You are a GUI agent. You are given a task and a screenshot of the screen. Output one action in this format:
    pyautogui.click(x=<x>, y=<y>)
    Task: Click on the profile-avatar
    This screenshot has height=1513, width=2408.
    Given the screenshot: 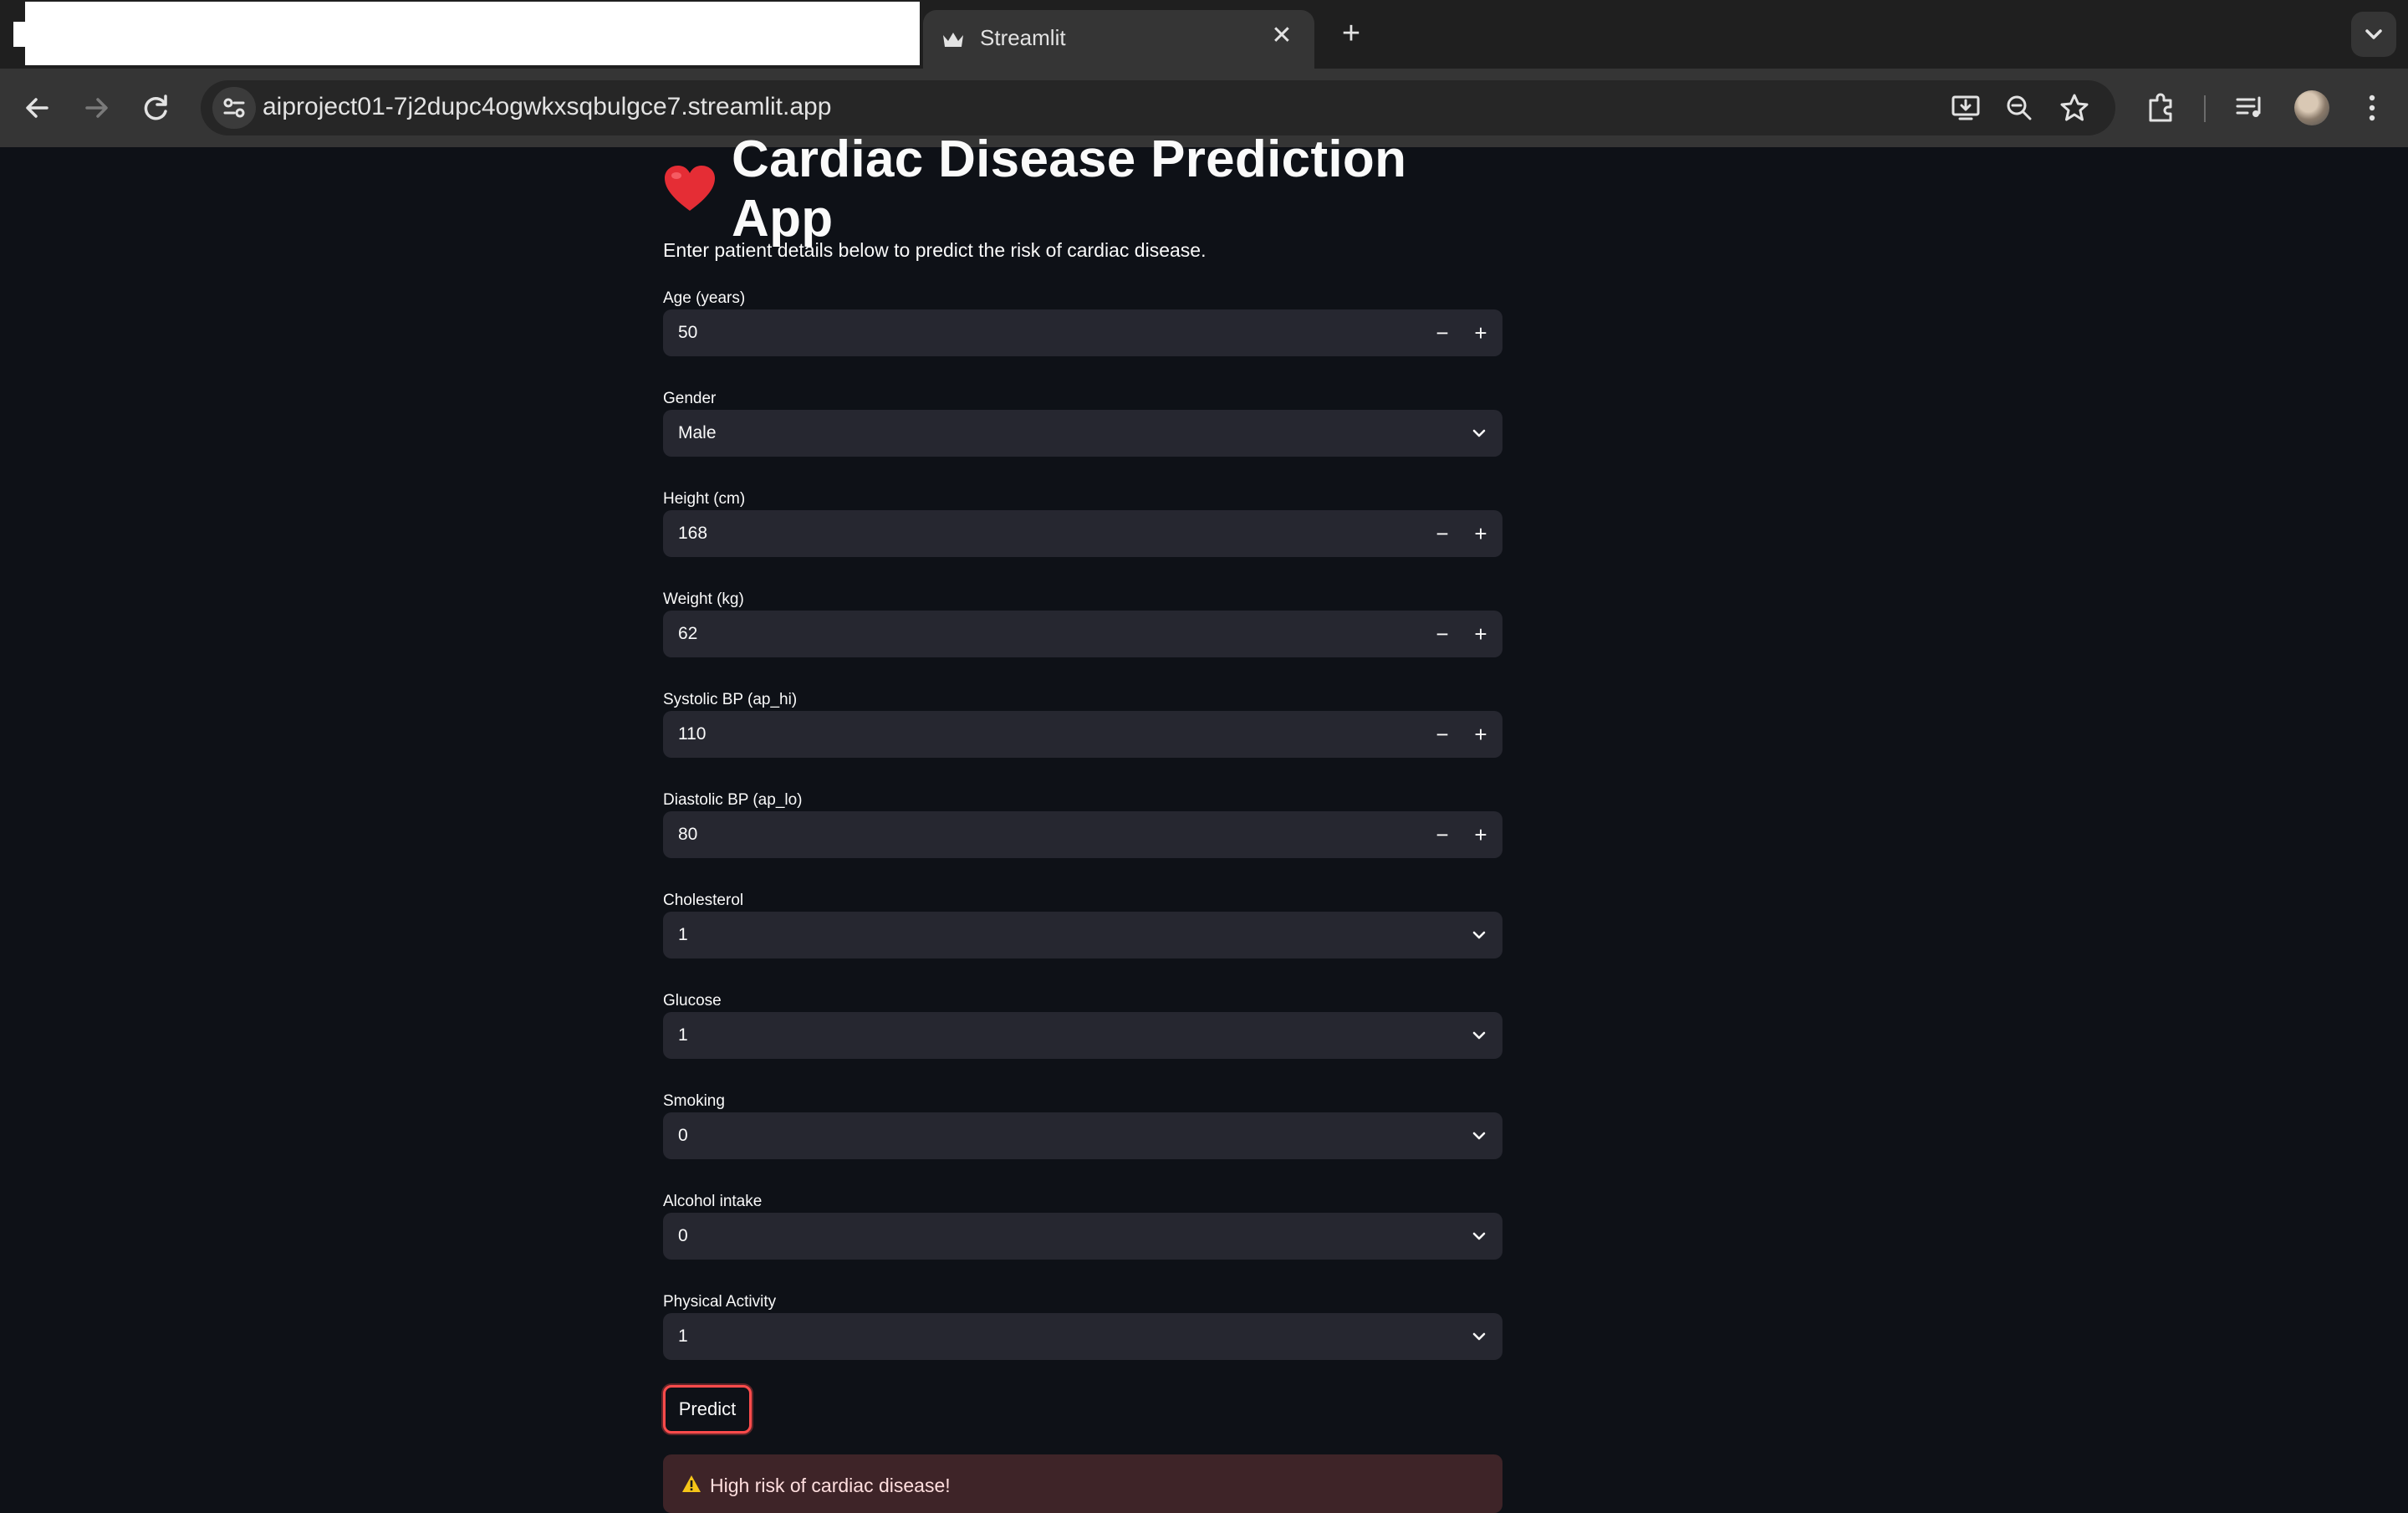 What is the action you would take?
    pyautogui.click(x=2312, y=107)
    